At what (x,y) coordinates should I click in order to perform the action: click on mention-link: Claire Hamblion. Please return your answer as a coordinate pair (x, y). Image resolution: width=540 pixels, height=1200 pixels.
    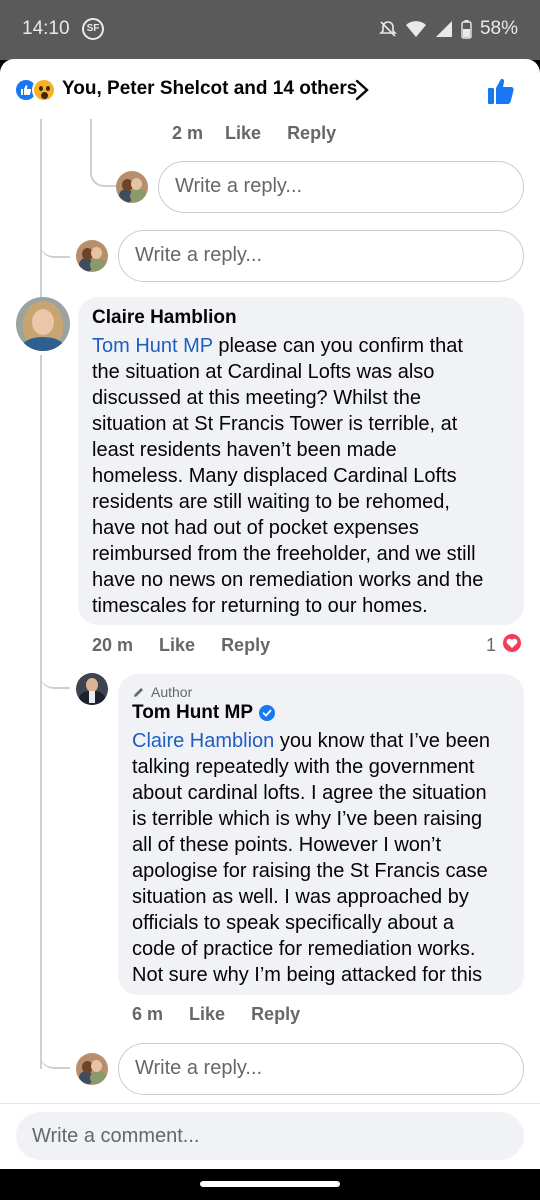
    Looking at the image, I should click on (203, 741).